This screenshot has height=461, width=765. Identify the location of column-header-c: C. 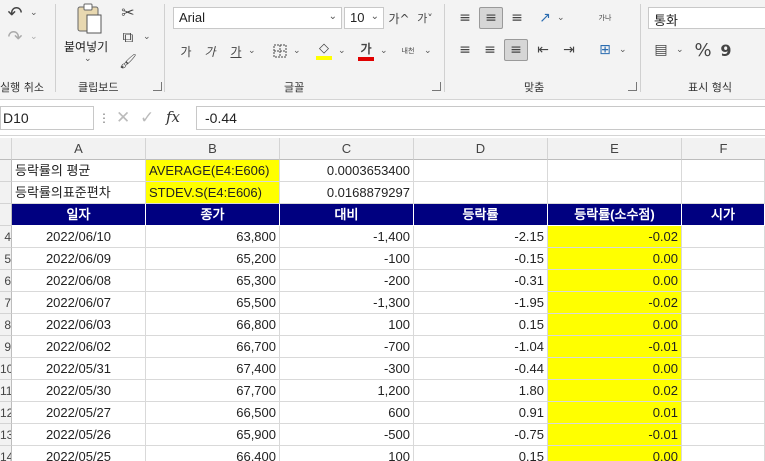
(347, 149).